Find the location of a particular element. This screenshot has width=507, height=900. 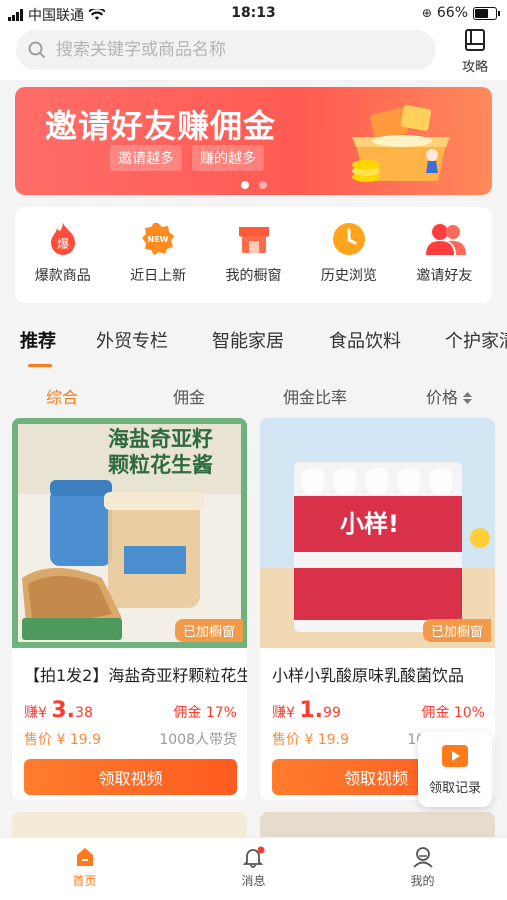

shortcut-invite-friends: 邀请好友 is located at coordinates (444, 255).